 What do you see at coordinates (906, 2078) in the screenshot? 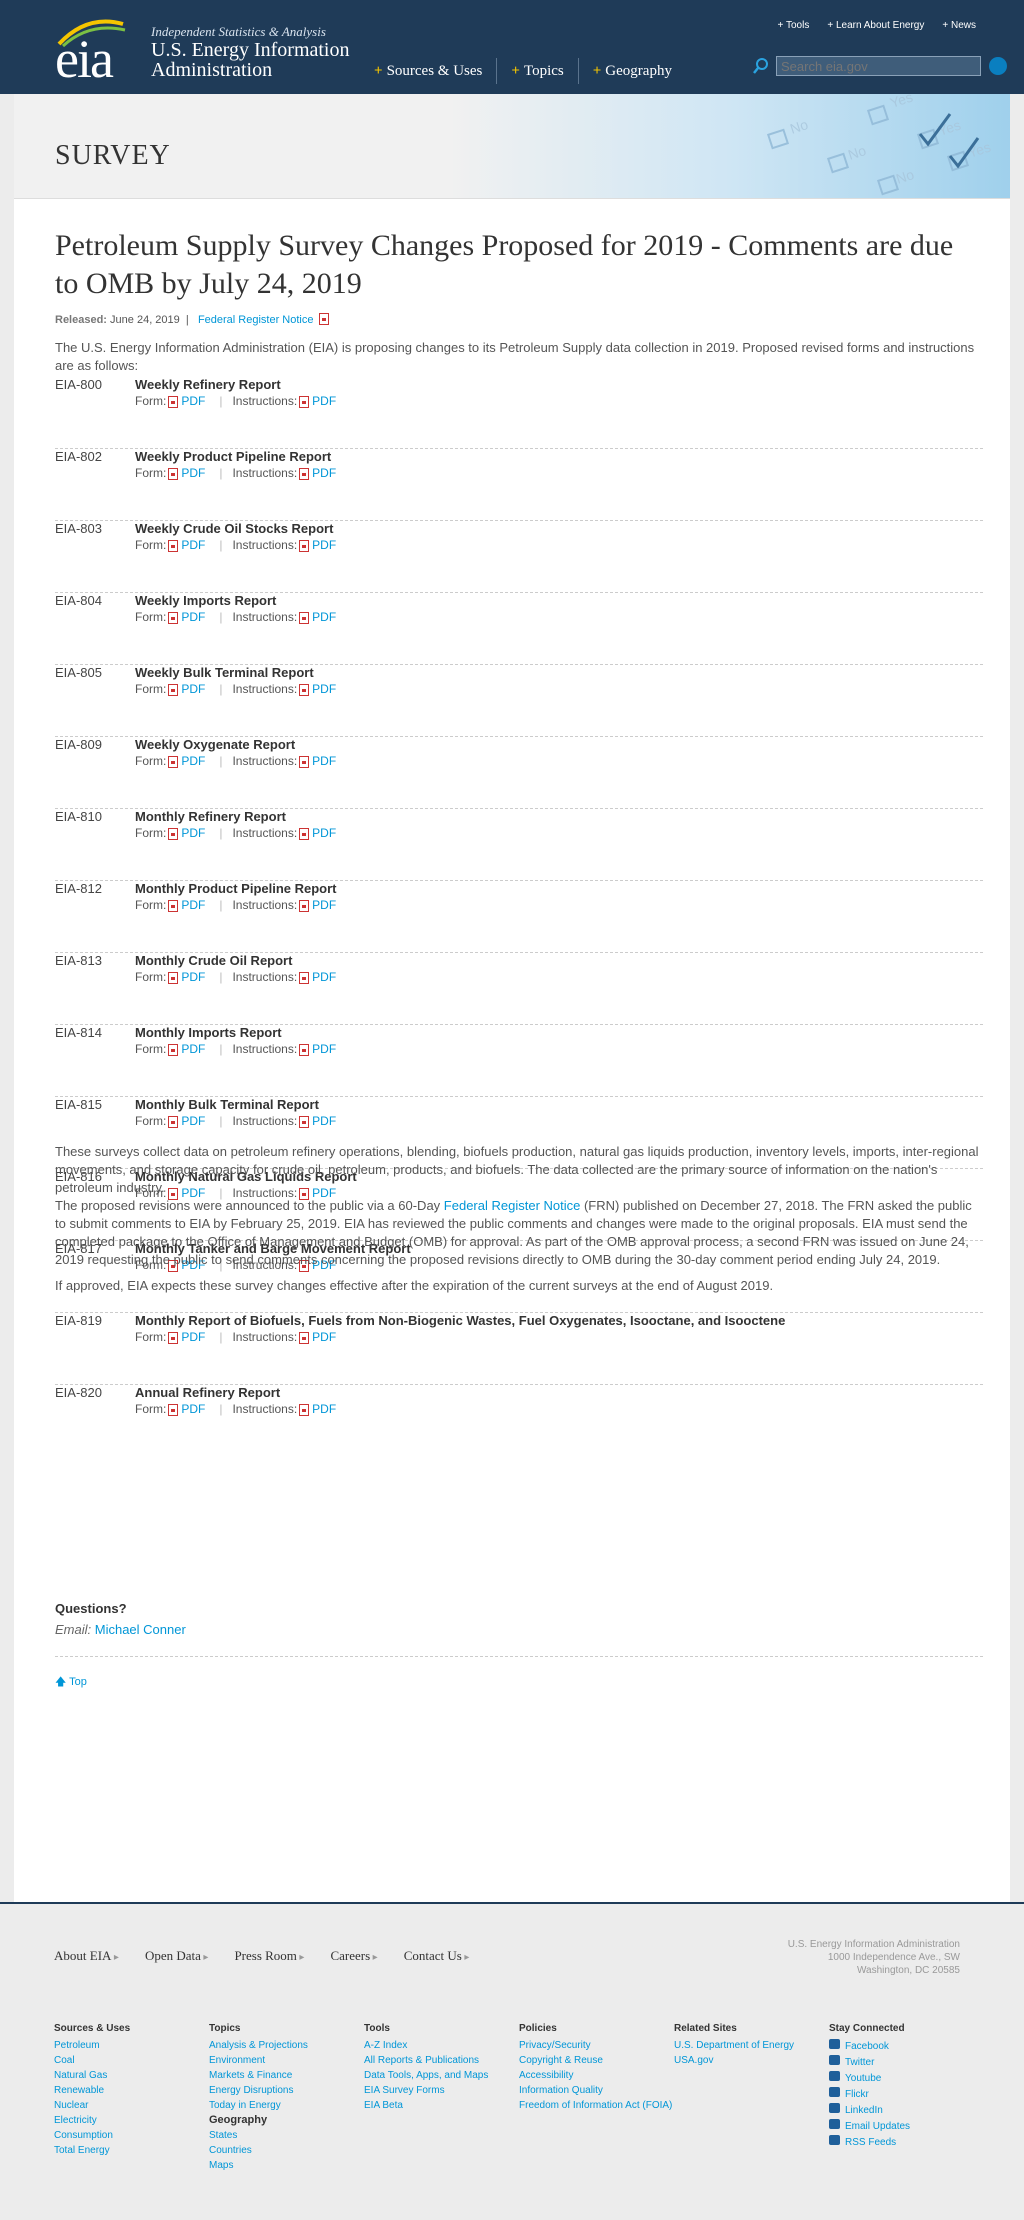
I see `footer-link: Youtube` at bounding box center [906, 2078].